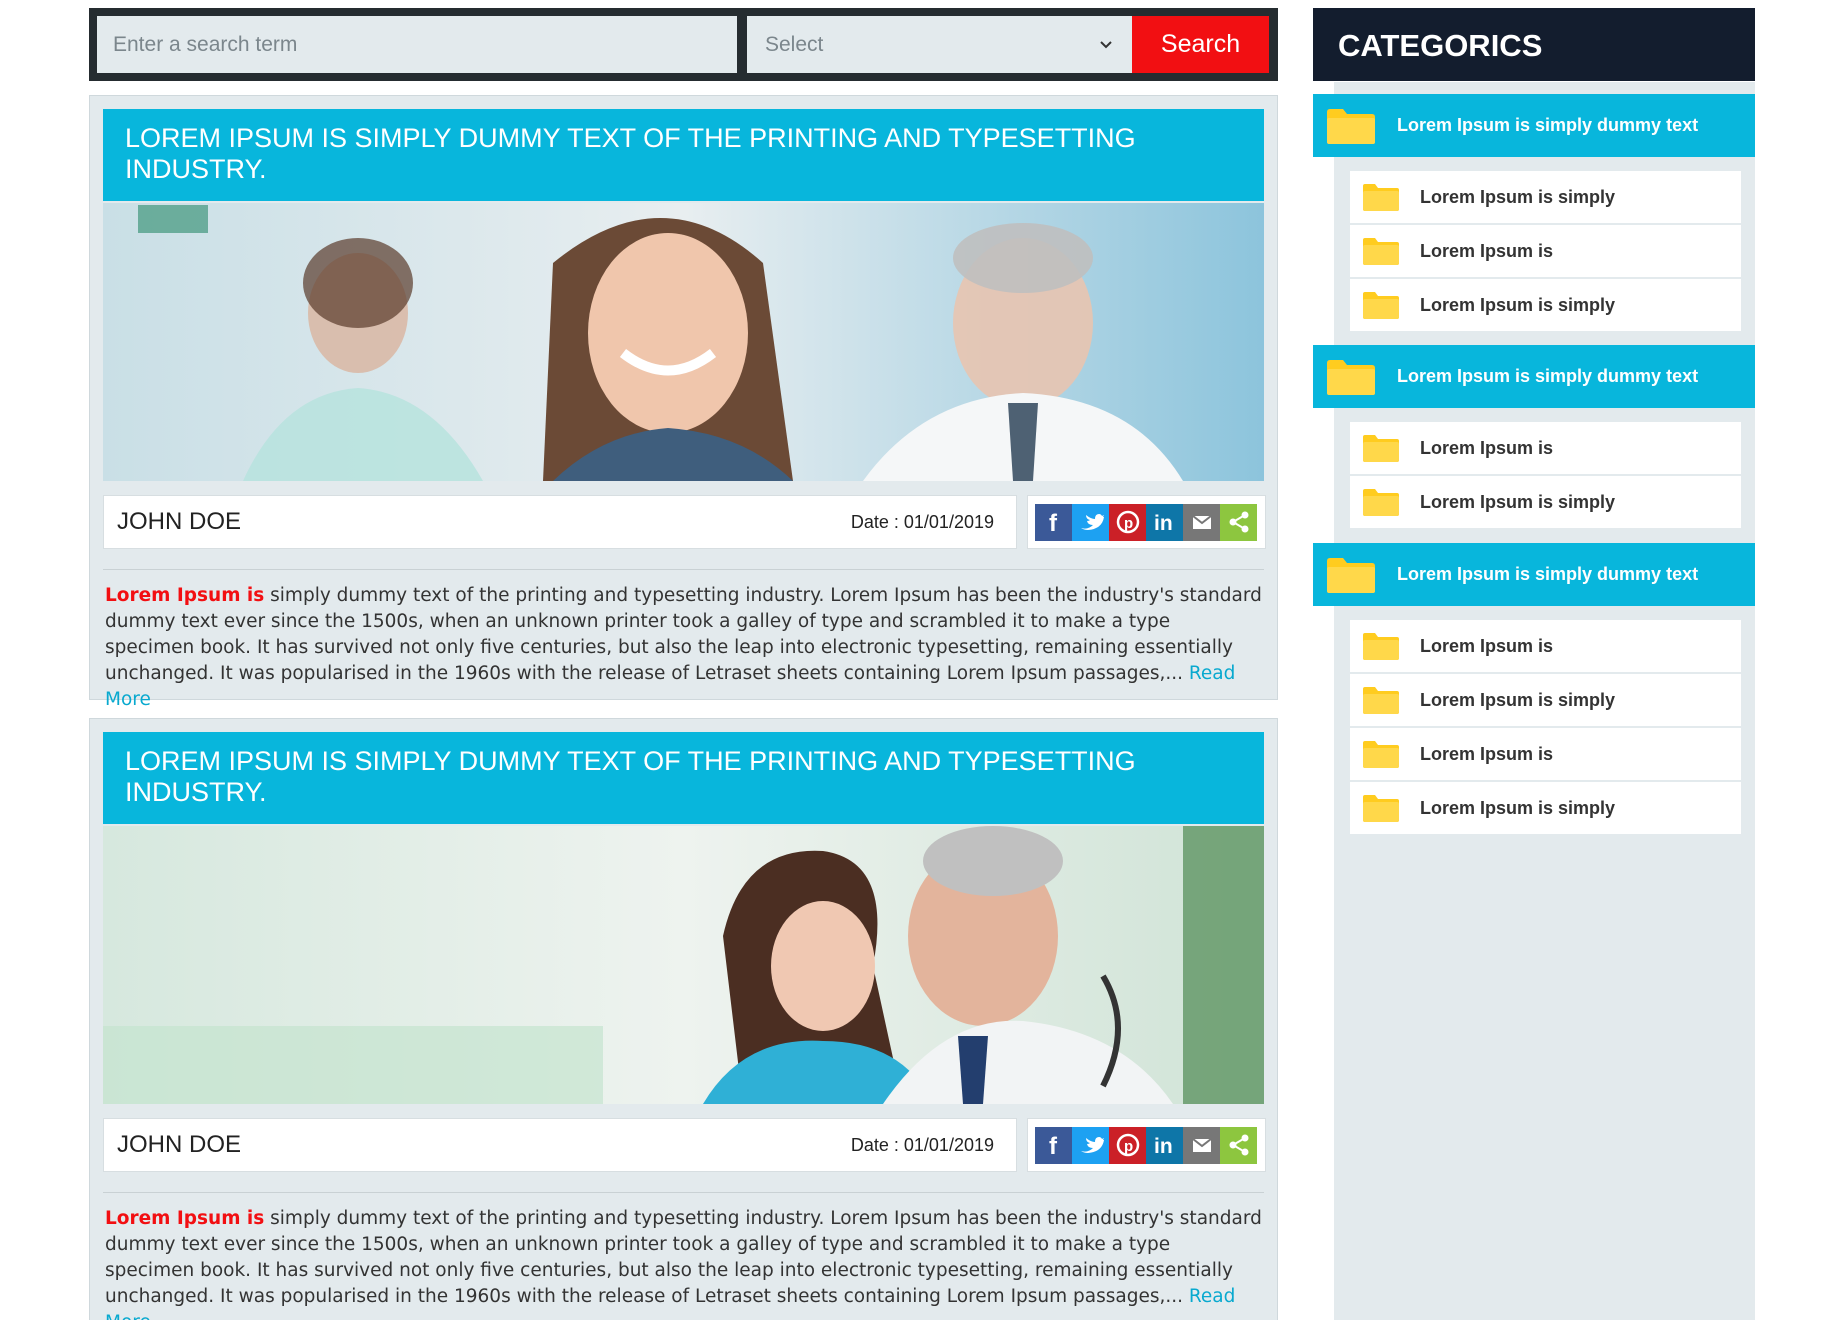  I want to click on categories-title: CATEGORICS, so click(1534, 44).